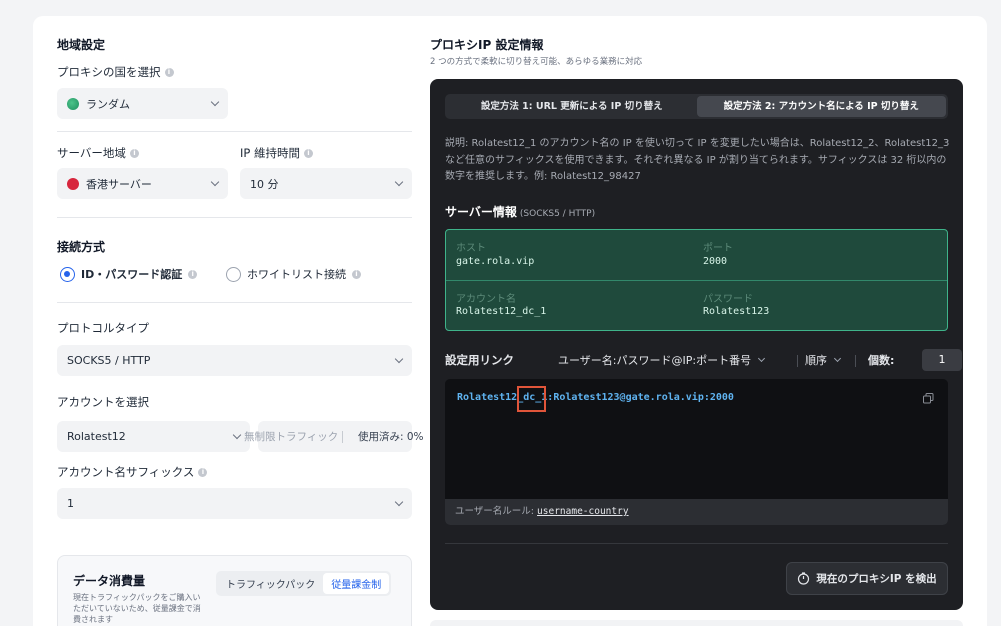  I want to click on connection-title: 接続方式, so click(81, 247).